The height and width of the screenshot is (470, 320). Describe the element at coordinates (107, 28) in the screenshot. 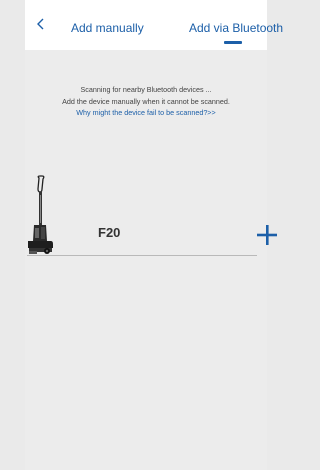

I see `tab-add-manually: Add manually` at that location.